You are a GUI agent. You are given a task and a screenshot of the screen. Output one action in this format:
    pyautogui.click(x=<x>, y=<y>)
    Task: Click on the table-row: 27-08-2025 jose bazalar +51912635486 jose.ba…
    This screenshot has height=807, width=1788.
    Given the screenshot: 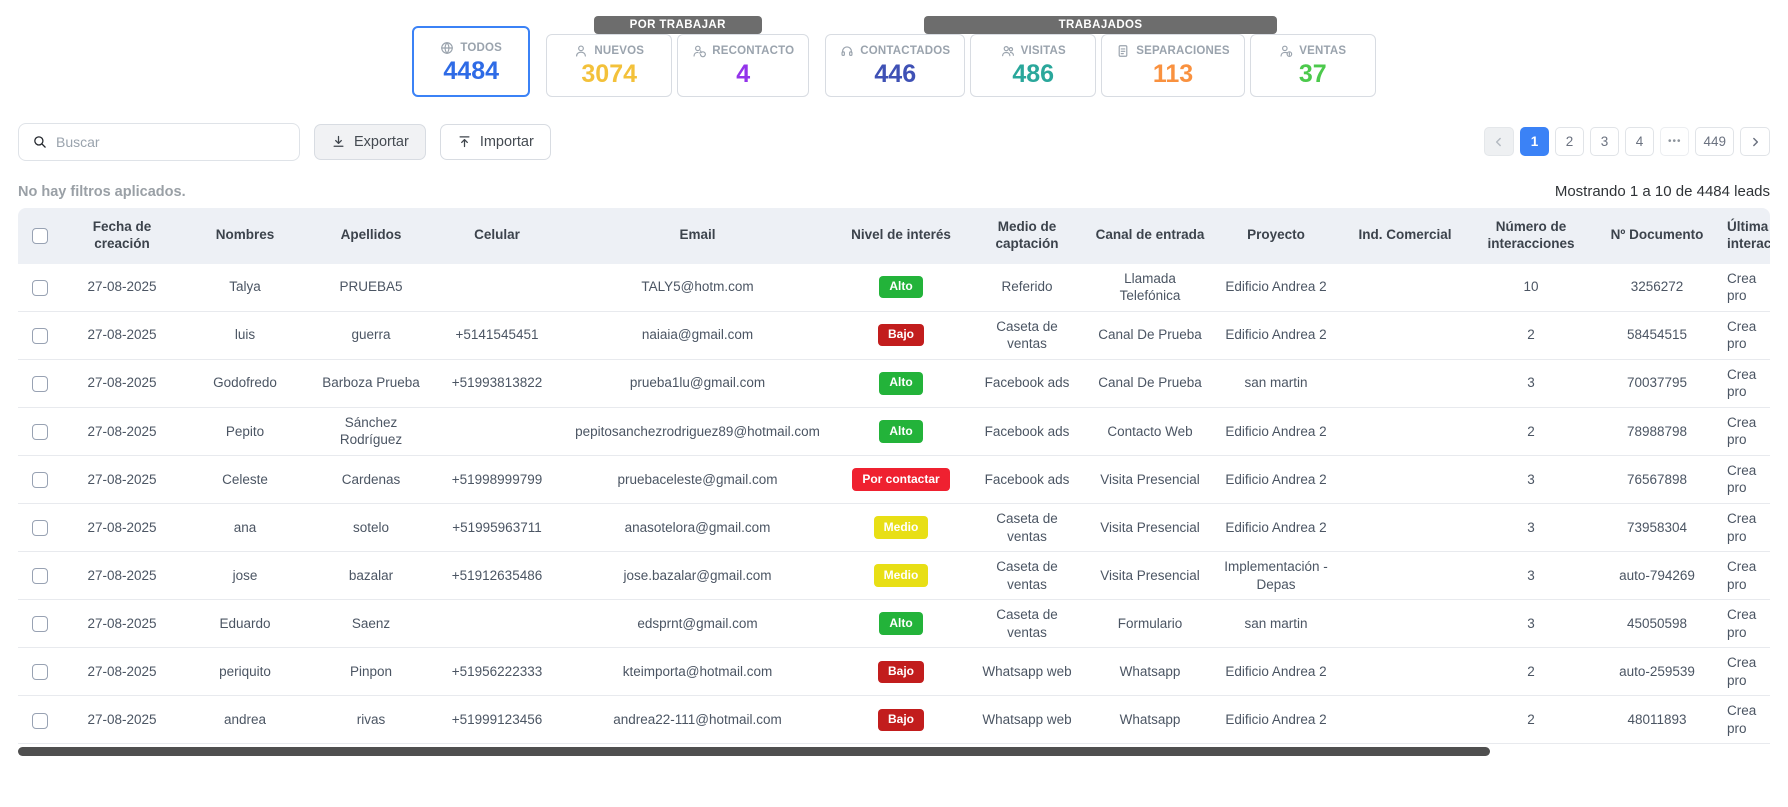 What is the action you would take?
    pyautogui.click(x=894, y=576)
    